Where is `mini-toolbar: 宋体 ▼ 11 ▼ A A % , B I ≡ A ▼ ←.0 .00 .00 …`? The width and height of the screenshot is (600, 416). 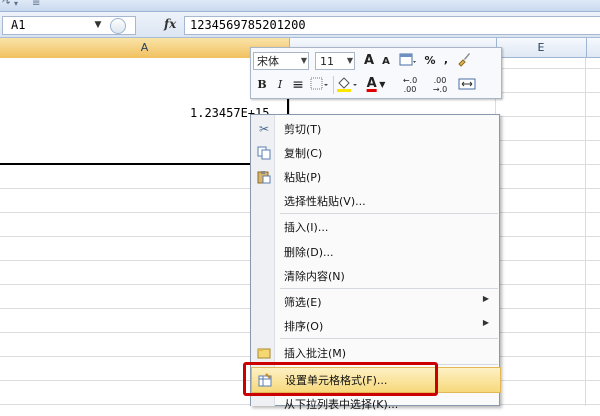
mini-toolbar: 宋体 ▼ 11 ▼ A A % , B I ≡ A ▼ ←.0 .00 .00 … is located at coordinates (376, 73).